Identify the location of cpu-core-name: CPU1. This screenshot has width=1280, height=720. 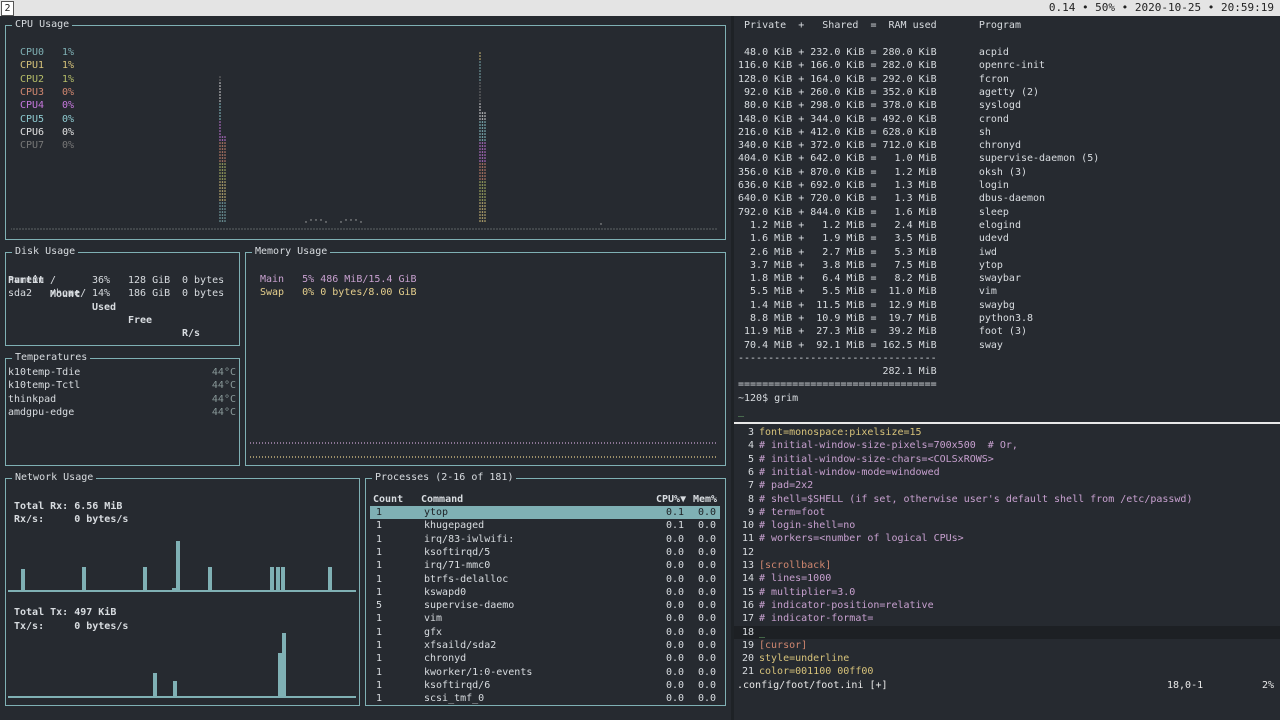
(32, 66).